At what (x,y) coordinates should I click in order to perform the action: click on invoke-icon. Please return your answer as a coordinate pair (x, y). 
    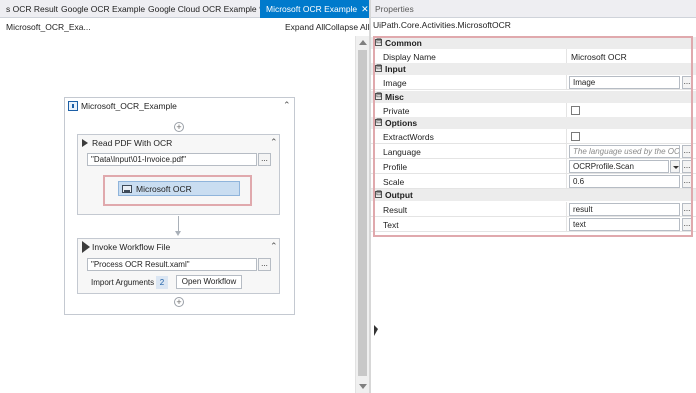
    Looking at the image, I should click on (86, 247).